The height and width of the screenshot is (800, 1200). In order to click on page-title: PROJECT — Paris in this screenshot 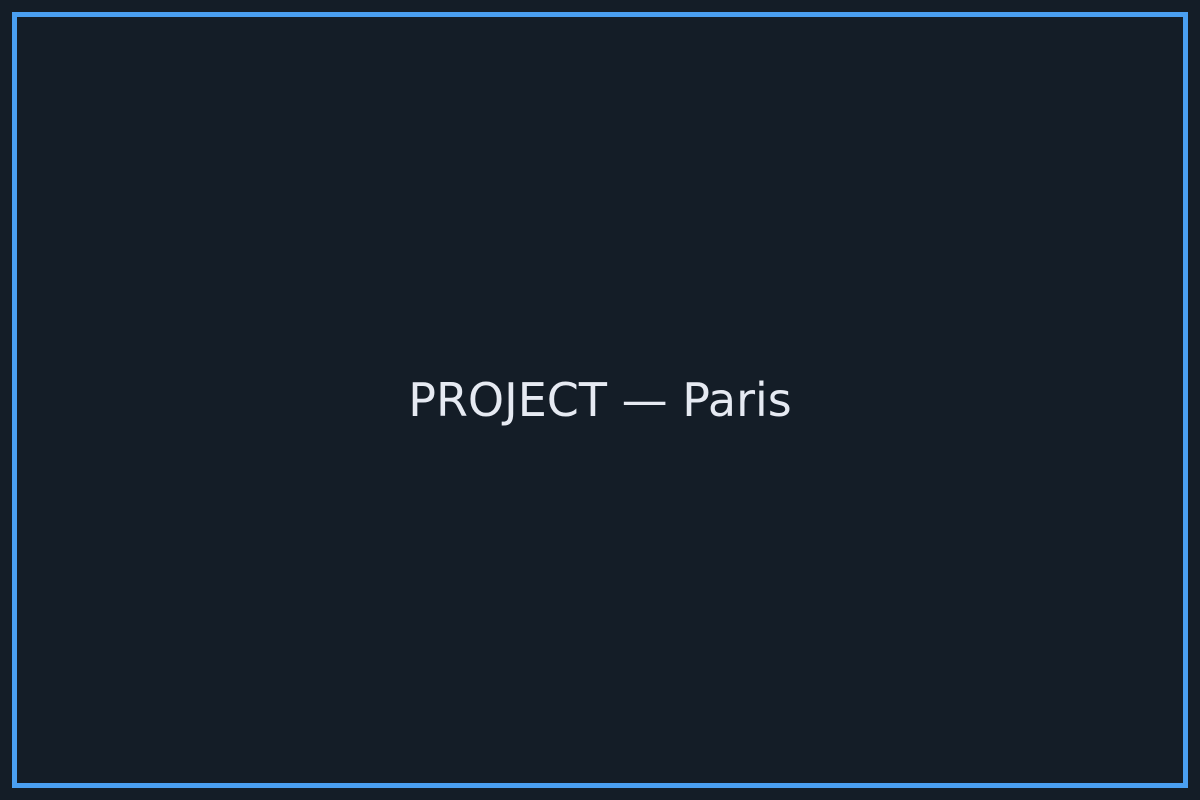, I will do `click(600, 400)`.